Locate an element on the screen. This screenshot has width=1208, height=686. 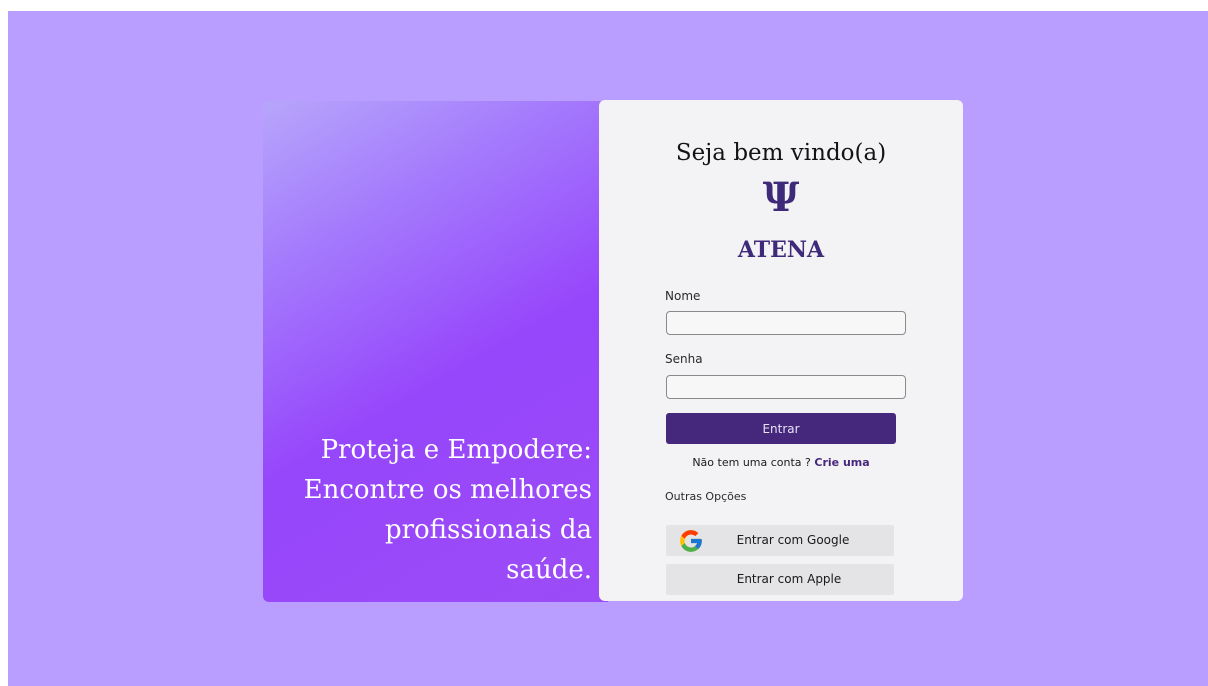
signup-link: Crie uma is located at coordinates (841, 462).